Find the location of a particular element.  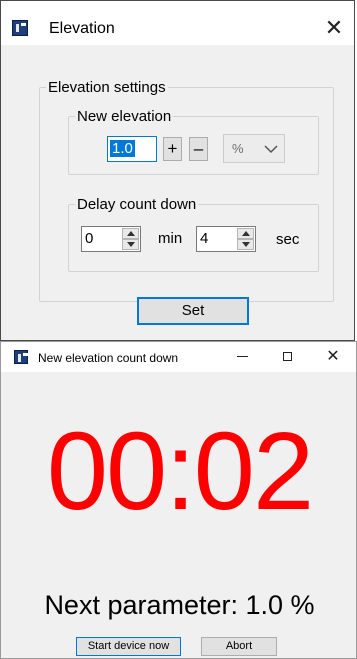

minutes-label: min is located at coordinates (170, 238).